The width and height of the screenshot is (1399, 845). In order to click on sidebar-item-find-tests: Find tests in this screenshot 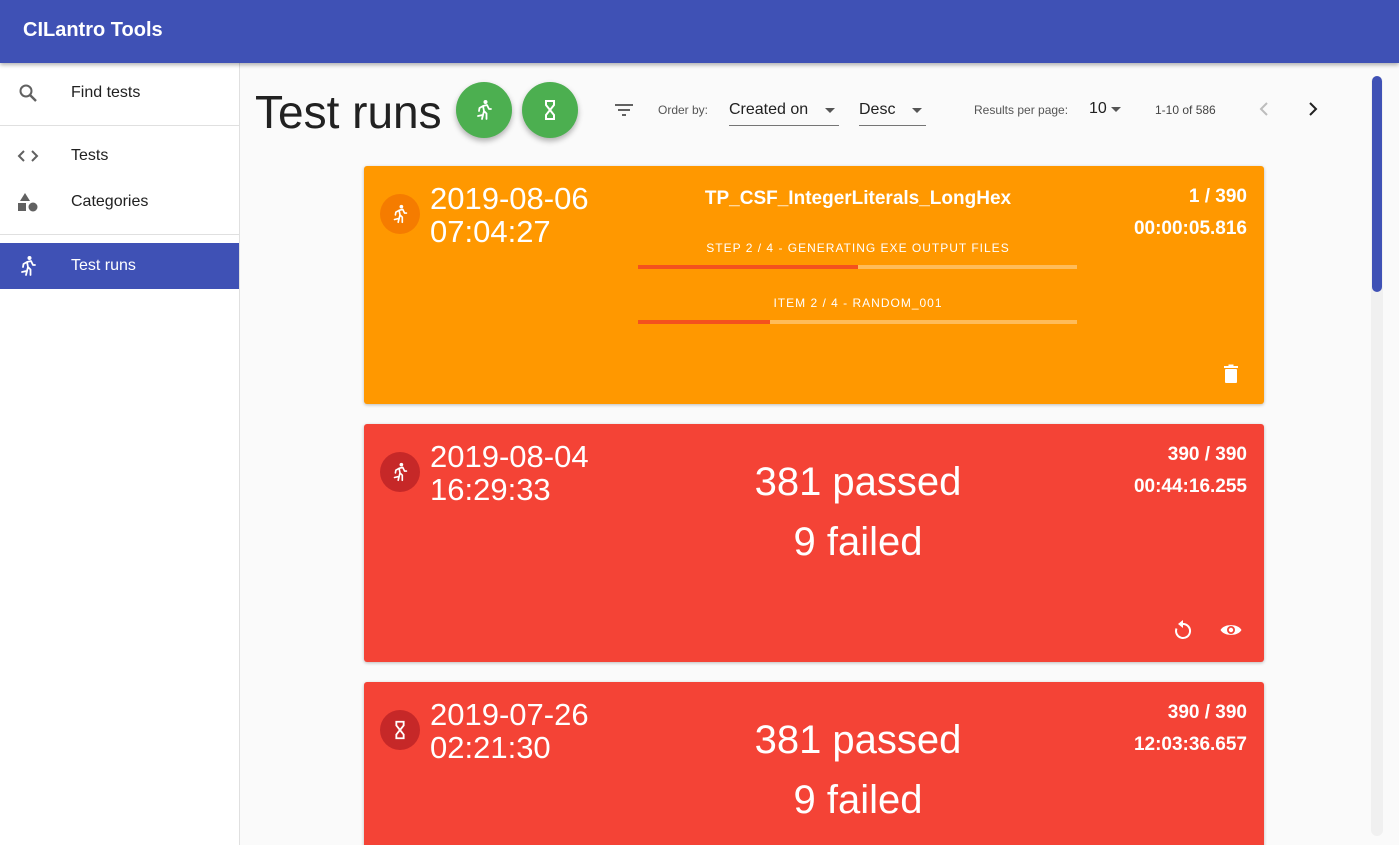, I will do `click(119, 93)`.